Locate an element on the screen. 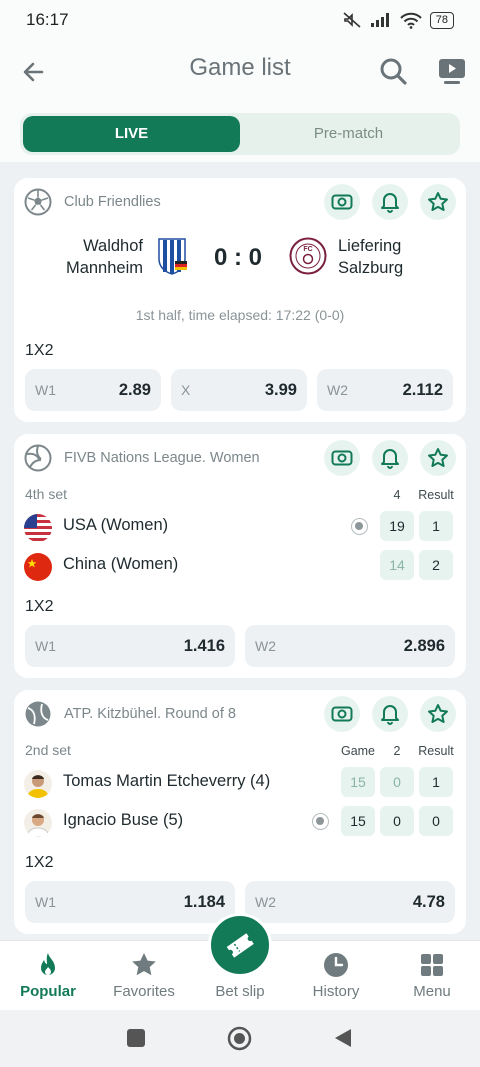  match-time-info: 1st half, time elapsed: 17:22 (0-0) is located at coordinates (240, 315).